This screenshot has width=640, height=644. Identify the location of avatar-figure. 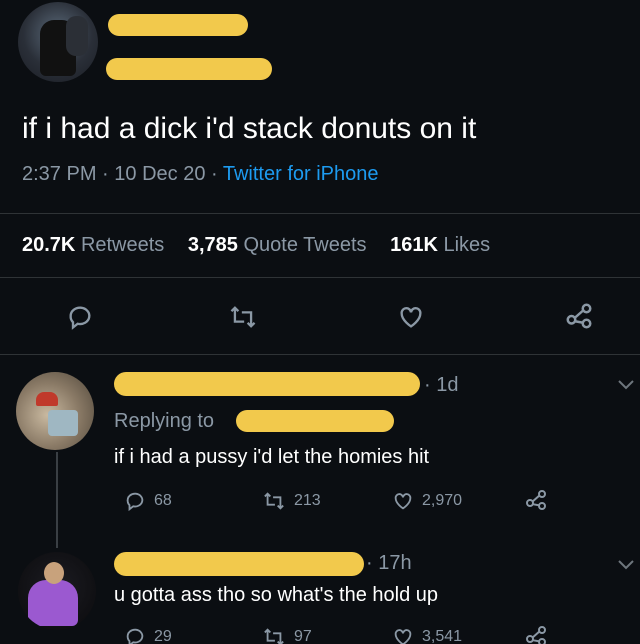
(53, 603).